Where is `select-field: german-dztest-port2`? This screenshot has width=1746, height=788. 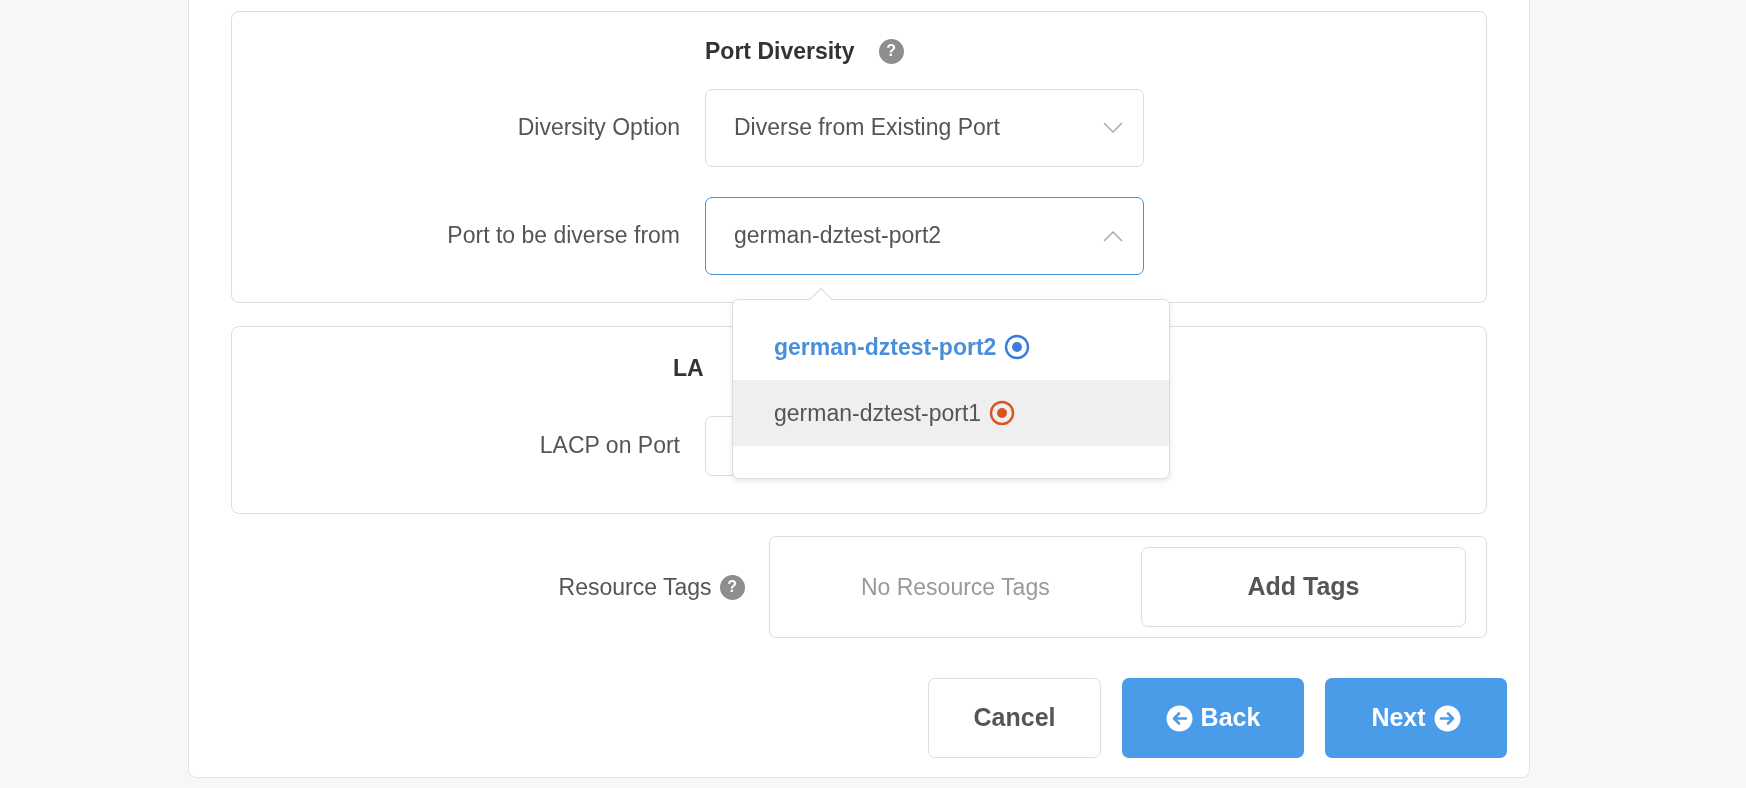 select-field: german-dztest-port2 is located at coordinates (924, 235).